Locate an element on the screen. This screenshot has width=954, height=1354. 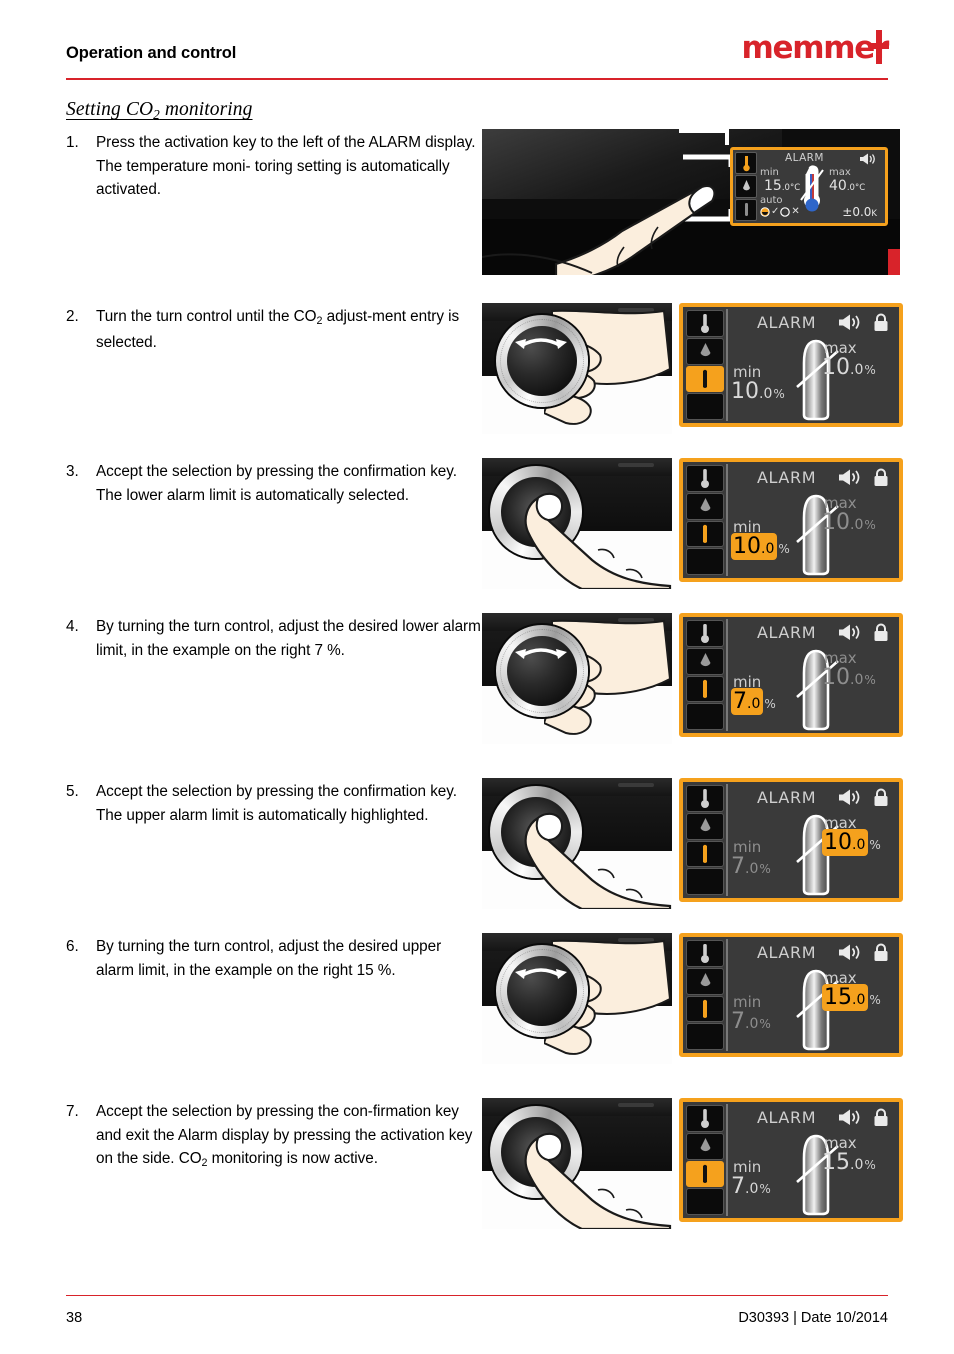
section-title: Setting CO2 monitoring is located at coordinates (477, 110).